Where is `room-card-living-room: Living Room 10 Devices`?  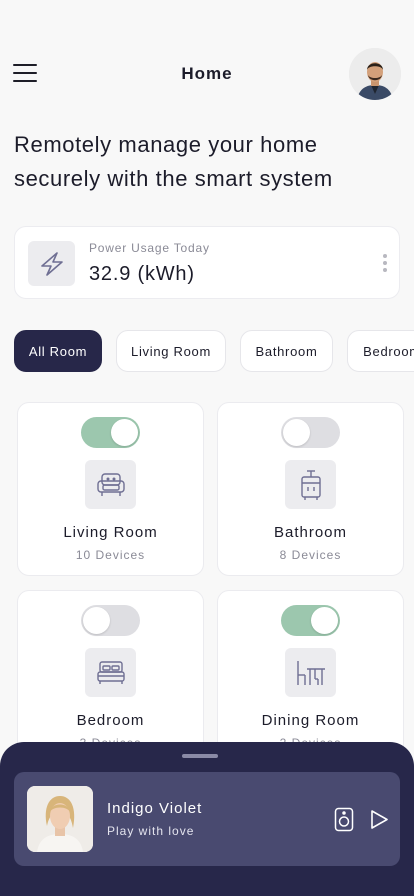 room-card-living-room: Living Room 10 Devices is located at coordinates (110, 489).